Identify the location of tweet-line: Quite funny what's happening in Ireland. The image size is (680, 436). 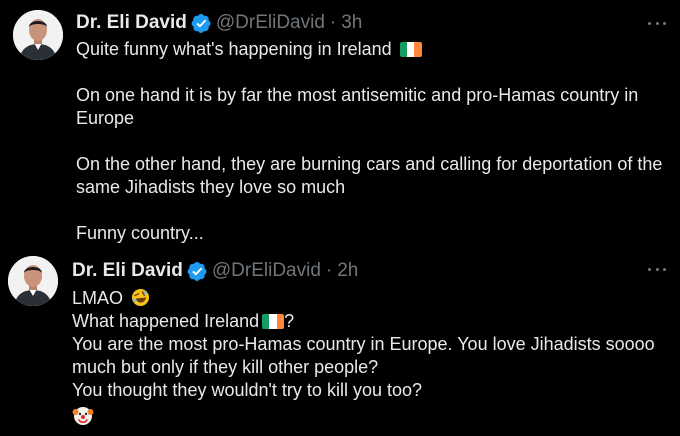
(371, 49).